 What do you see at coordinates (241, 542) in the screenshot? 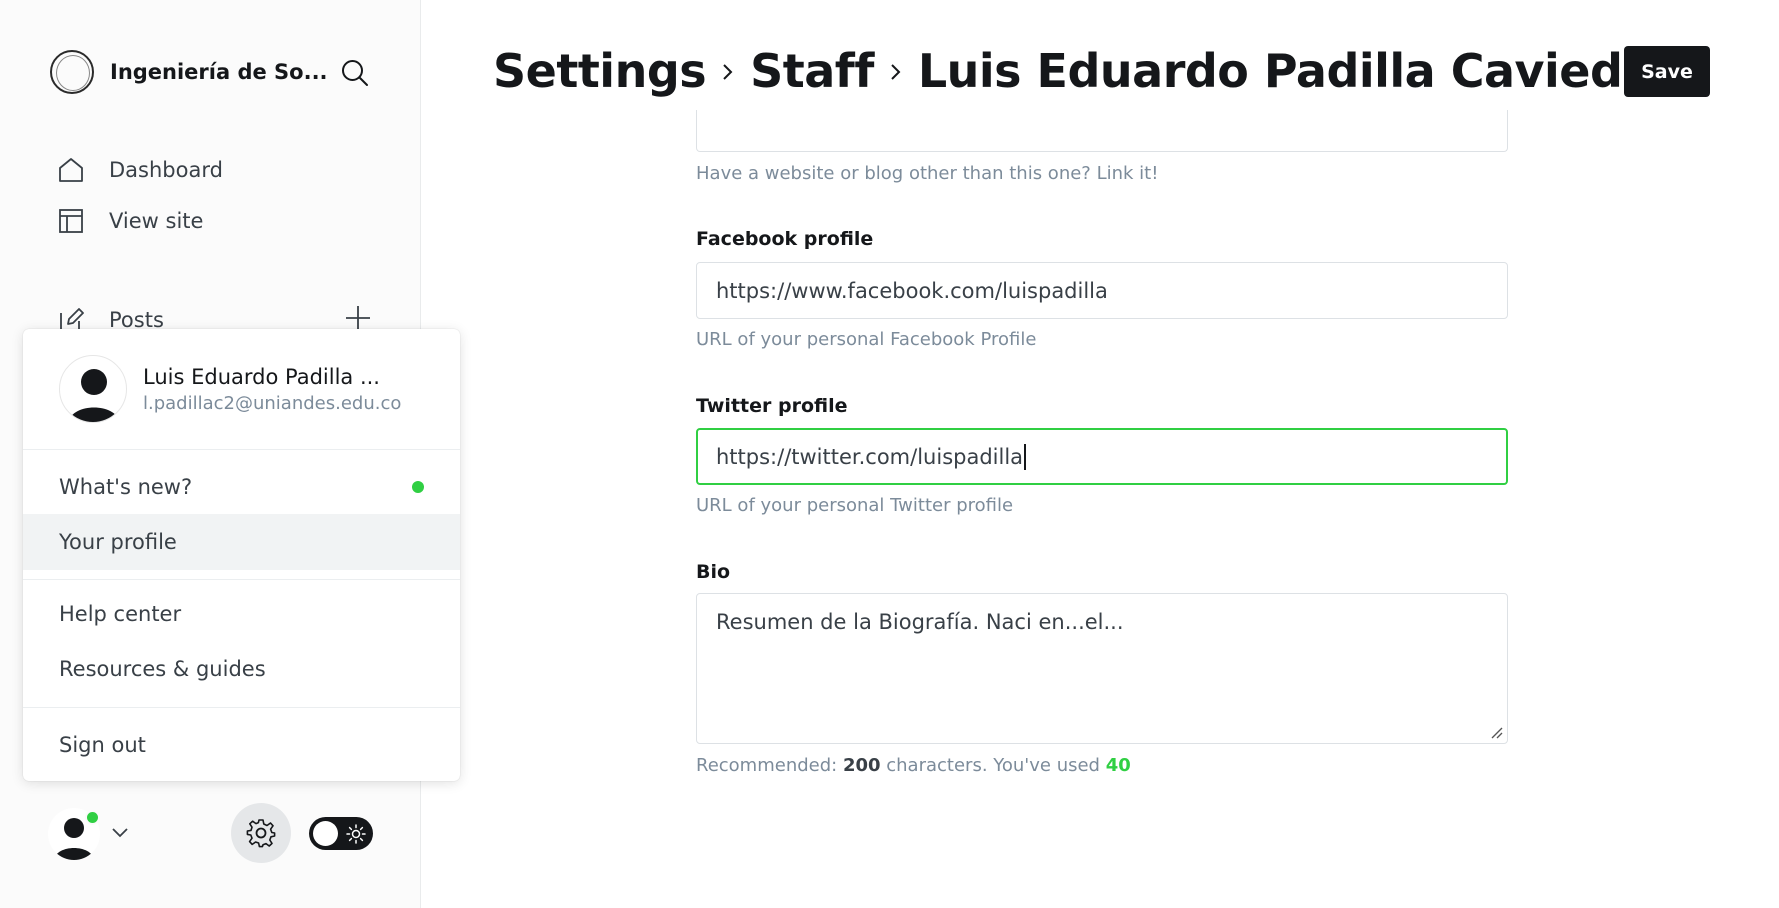
I see `menu-item-your-profile: Your profile` at bounding box center [241, 542].